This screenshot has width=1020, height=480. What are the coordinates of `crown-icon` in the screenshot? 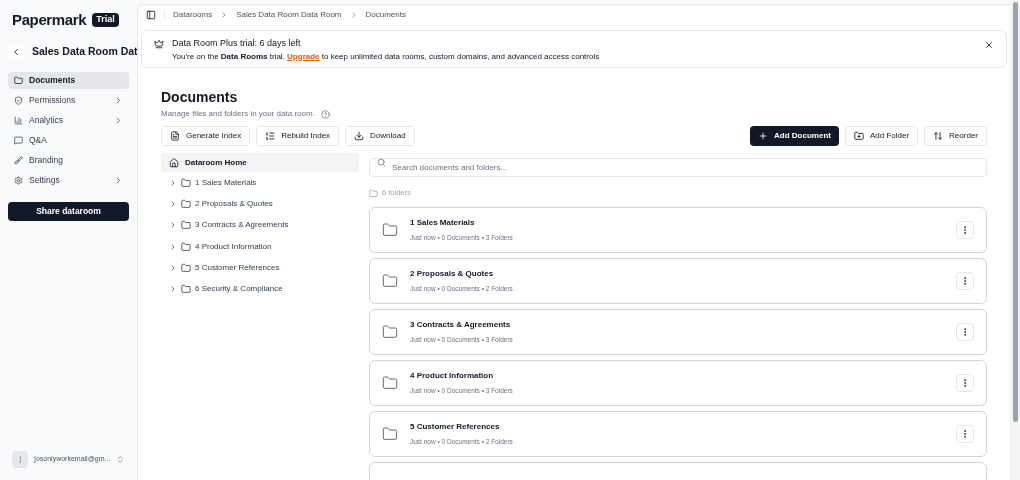 It's located at (159, 44).